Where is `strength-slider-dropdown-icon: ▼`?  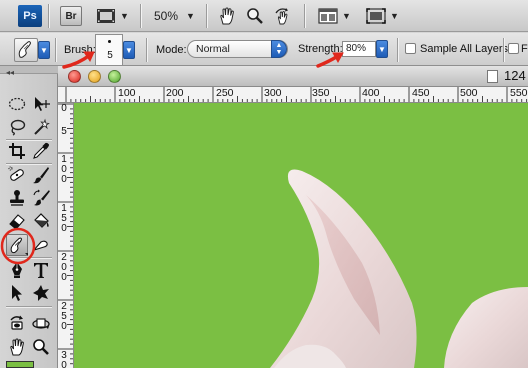
strength-slider-dropdown-icon: ▼ is located at coordinates (382, 49).